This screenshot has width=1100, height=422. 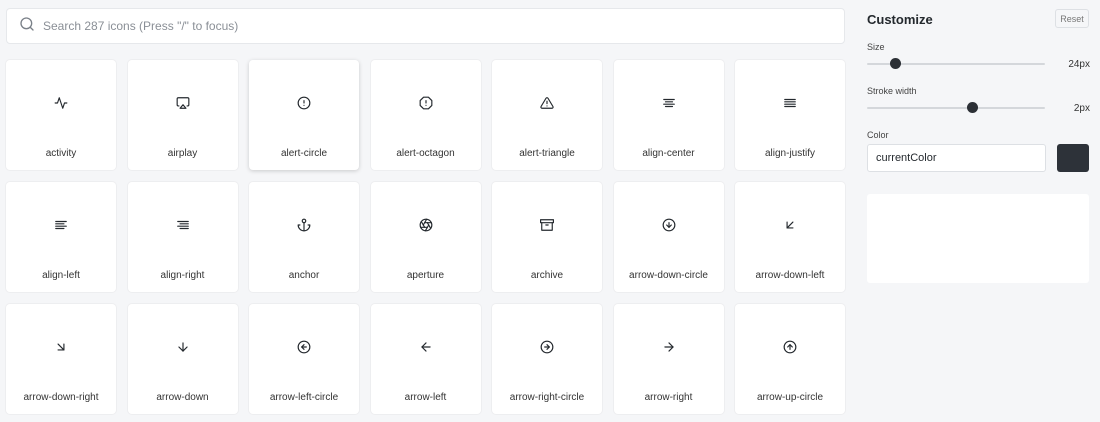 I want to click on icon-card-label: align-justify, so click(x=790, y=153).